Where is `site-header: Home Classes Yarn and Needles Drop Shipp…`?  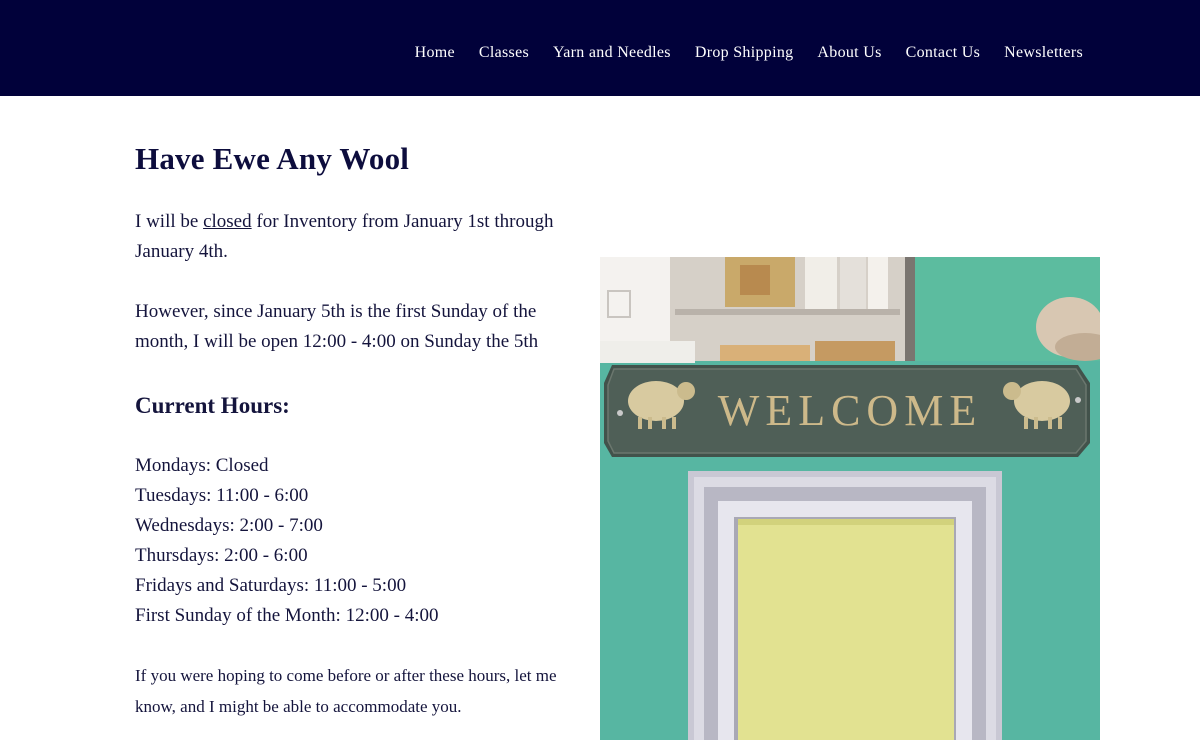 site-header: Home Classes Yarn and Needles Drop Shipp… is located at coordinates (600, 48).